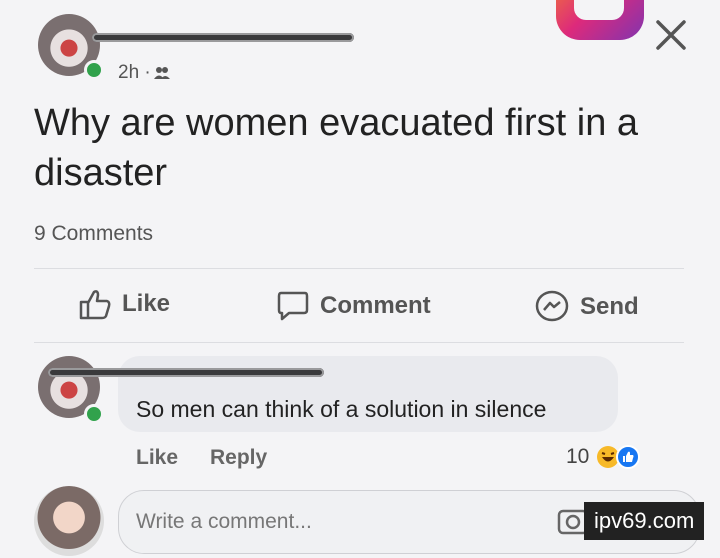 The width and height of the screenshot is (720, 558). What do you see at coordinates (359, 342) in the screenshot?
I see `divider-bottom` at bounding box center [359, 342].